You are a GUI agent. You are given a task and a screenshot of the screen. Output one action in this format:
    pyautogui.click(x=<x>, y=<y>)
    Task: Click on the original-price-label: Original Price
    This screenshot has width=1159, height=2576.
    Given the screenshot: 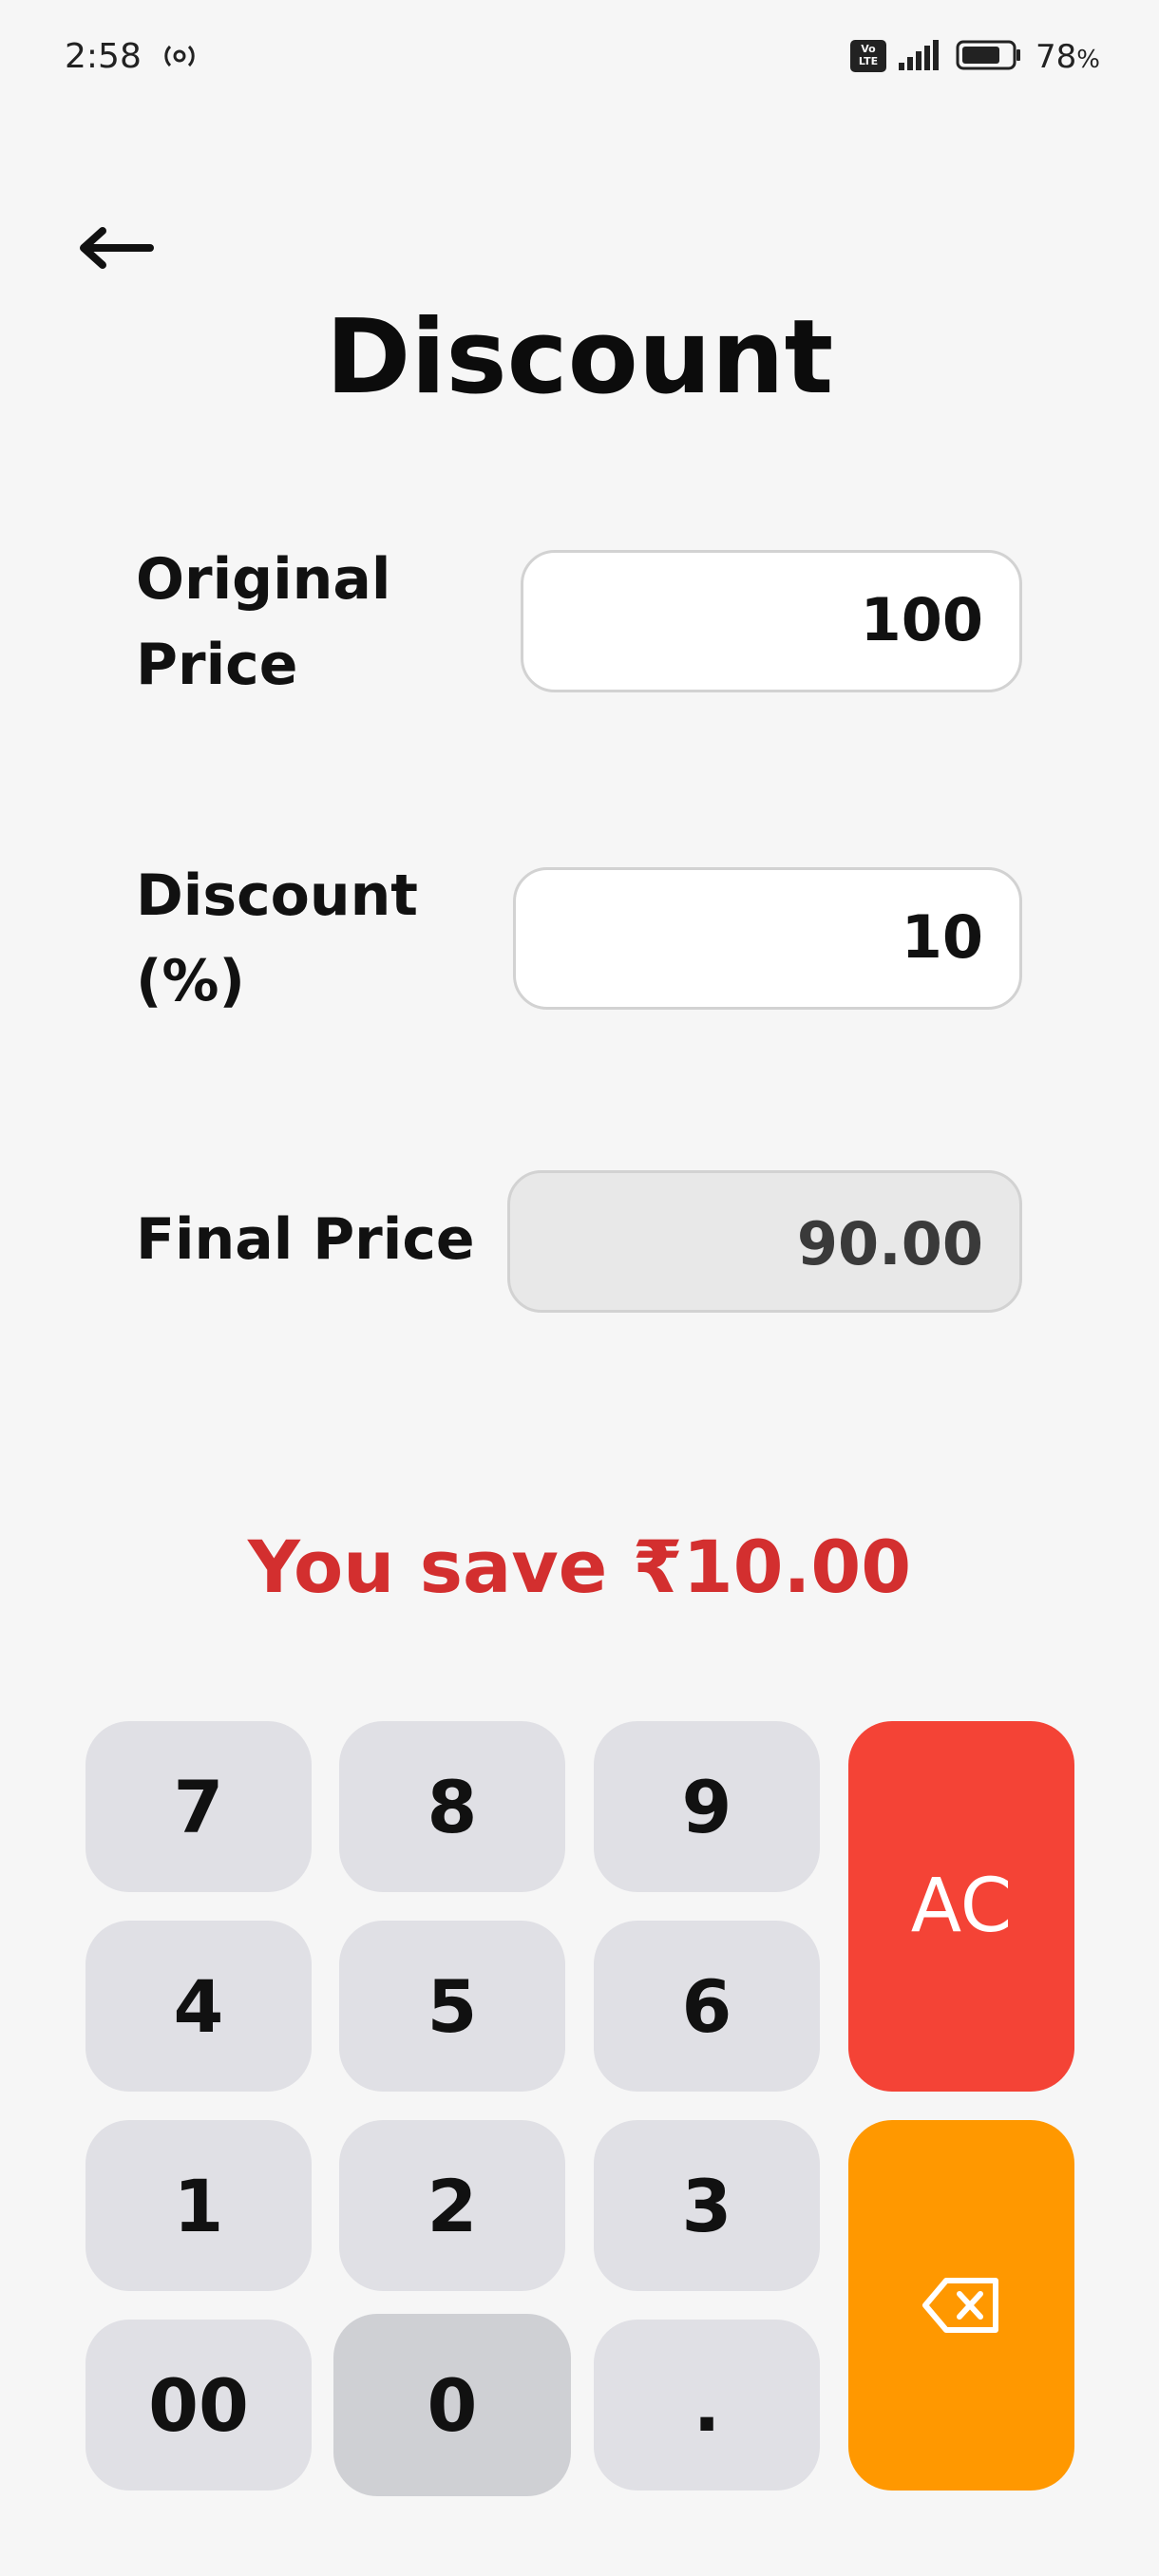 What is the action you would take?
    pyautogui.click(x=307, y=622)
    